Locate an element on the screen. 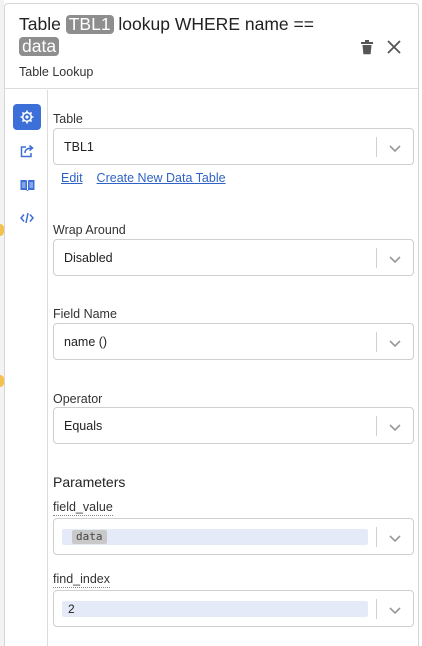 Image resolution: width=422 pixels, height=646 pixels. field-value-input: data is located at coordinates (233, 536).